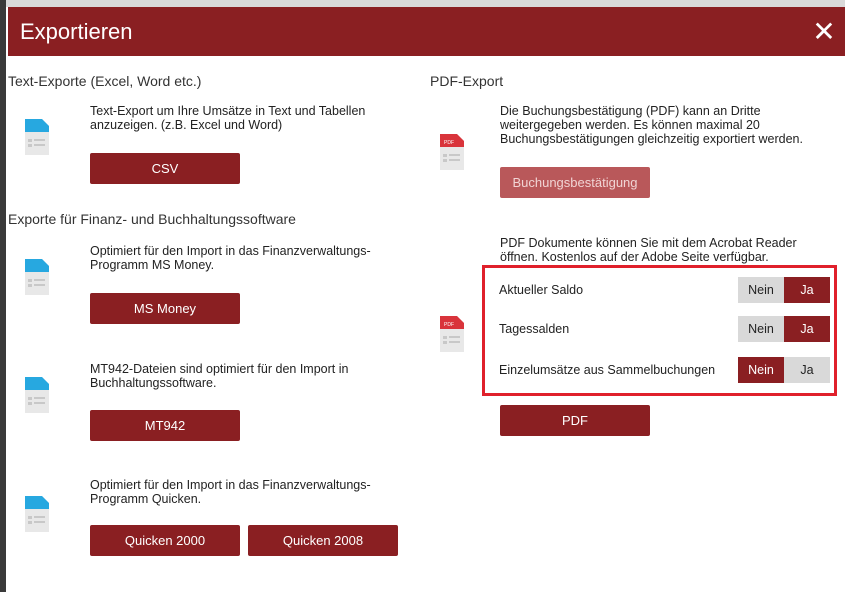 This screenshot has height=592, width=845. I want to click on quicken-2008-button: Quicken 2008, so click(323, 540).